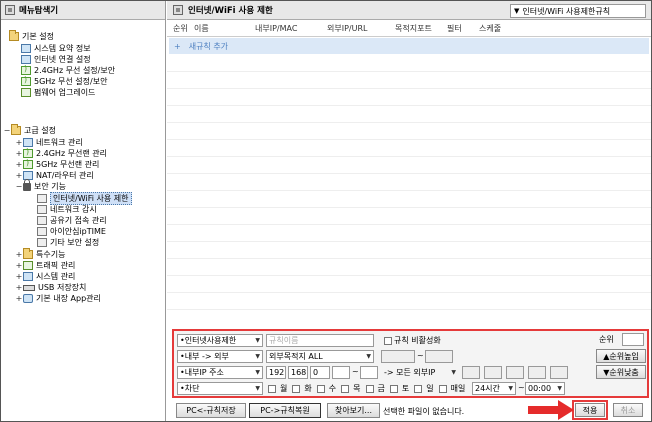 The height and width of the screenshot is (422, 652). What do you see at coordinates (84, 198) in the screenshot?
I see `tree-item-internet-restrict: 인터넷/WiFi 사용 제한` at bounding box center [84, 198].